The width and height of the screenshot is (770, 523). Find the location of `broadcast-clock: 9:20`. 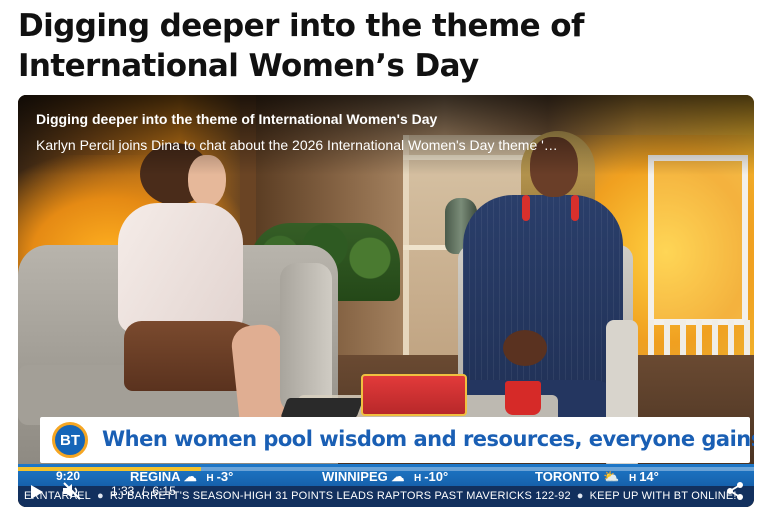

broadcast-clock: 9:20 is located at coordinates (68, 476).